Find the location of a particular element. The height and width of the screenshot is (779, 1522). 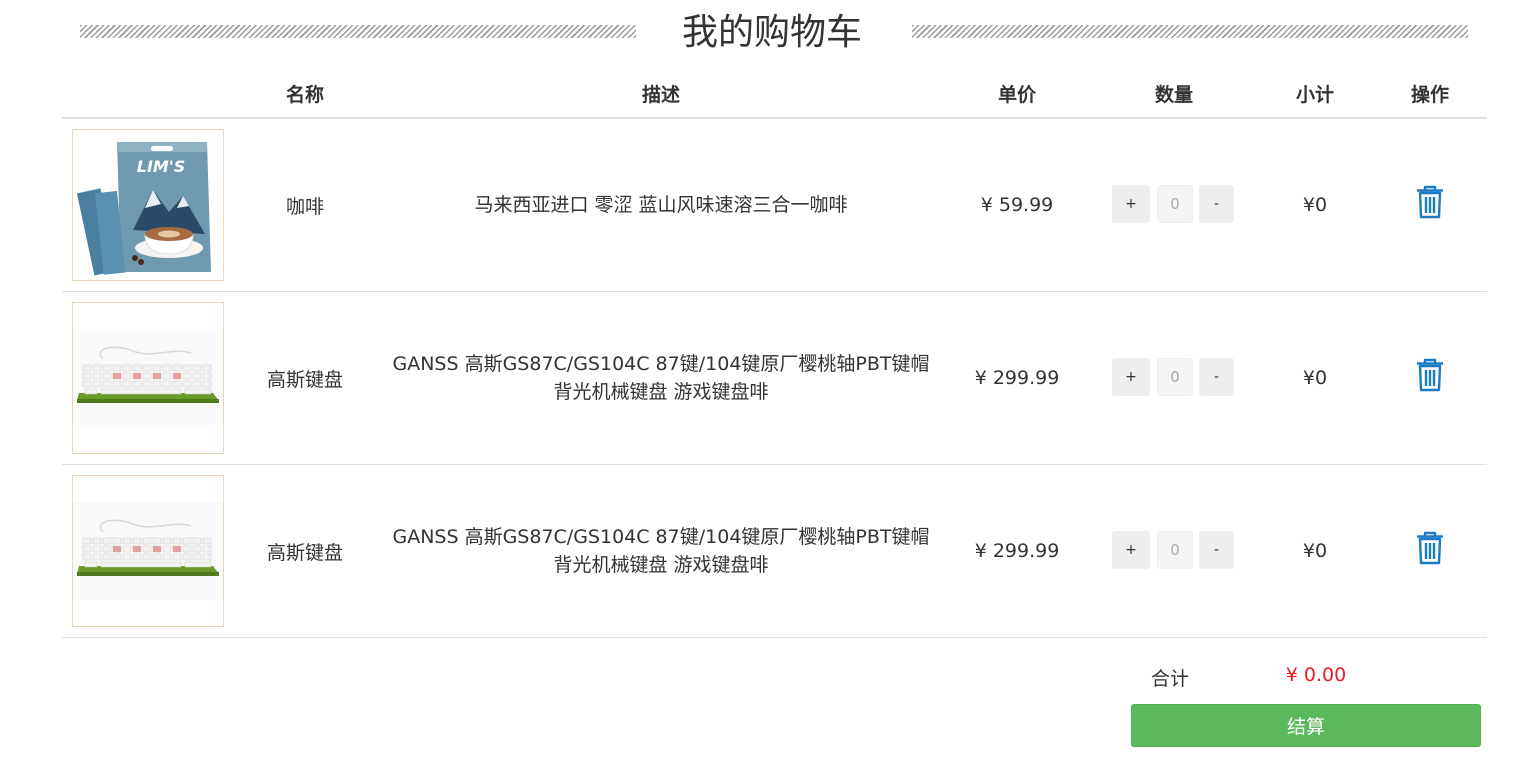

header-price: 单价 is located at coordinates (1016, 95).